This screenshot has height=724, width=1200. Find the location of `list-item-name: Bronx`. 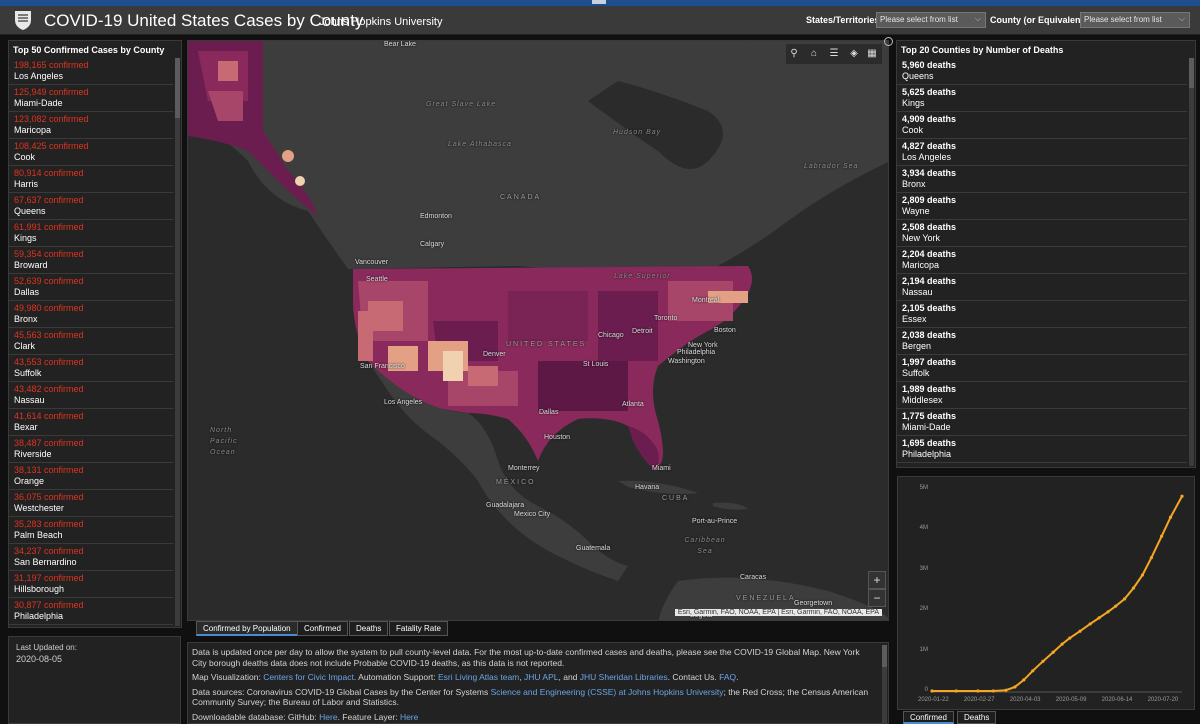

list-item-name: Bronx is located at coordinates (26, 319).